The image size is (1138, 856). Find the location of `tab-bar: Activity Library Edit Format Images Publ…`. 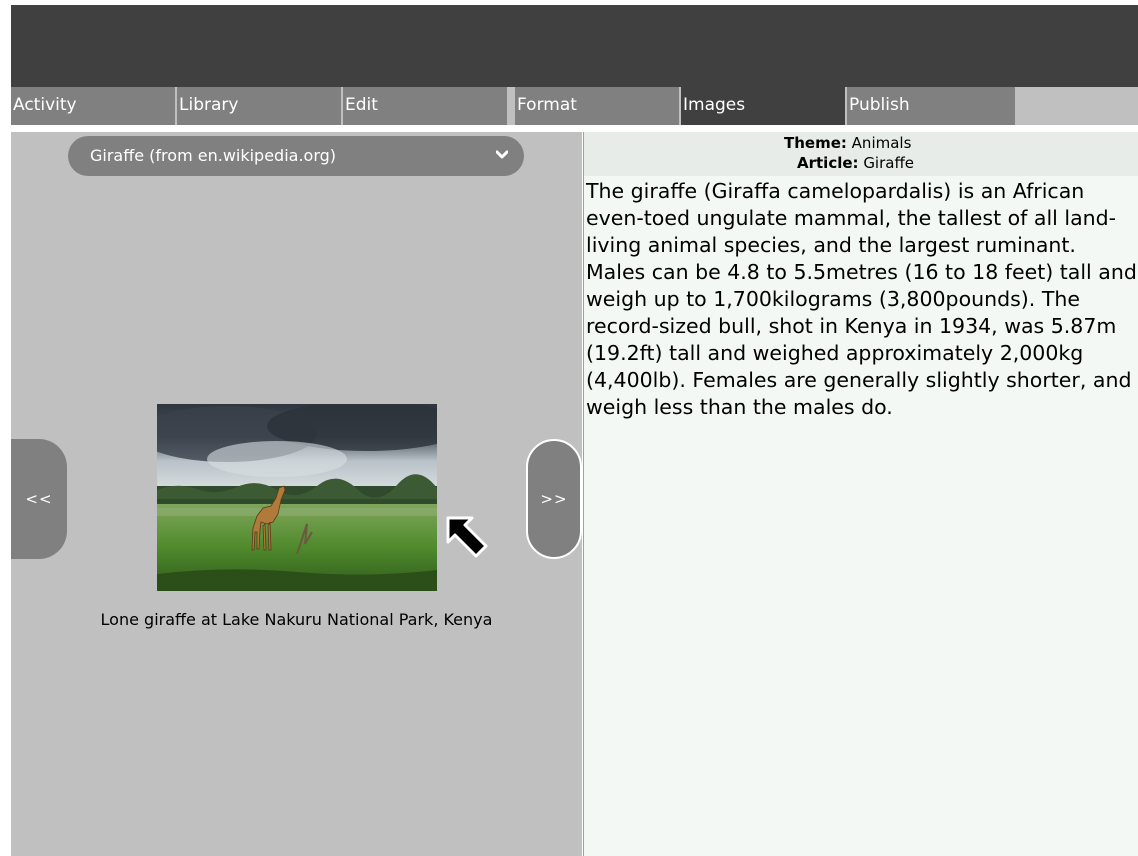

tab-bar: Activity Library Edit Format Images Publ… is located at coordinates (574, 106).